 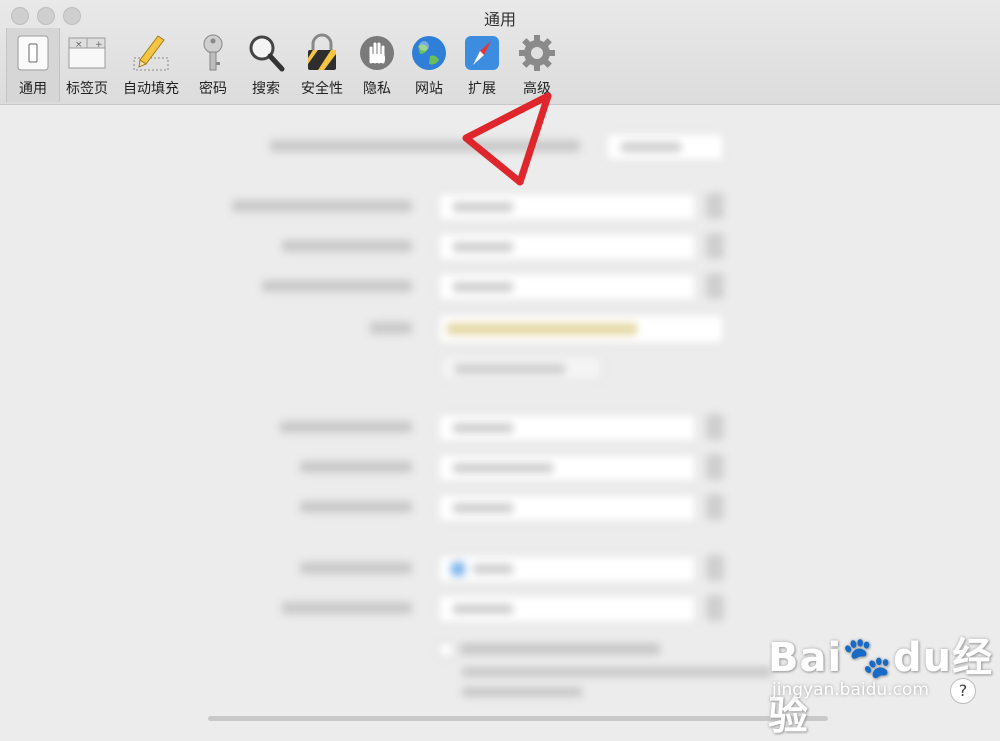 What do you see at coordinates (805, 658) in the screenshot?
I see `watermark-brand: Bai` at bounding box center [805, 658].